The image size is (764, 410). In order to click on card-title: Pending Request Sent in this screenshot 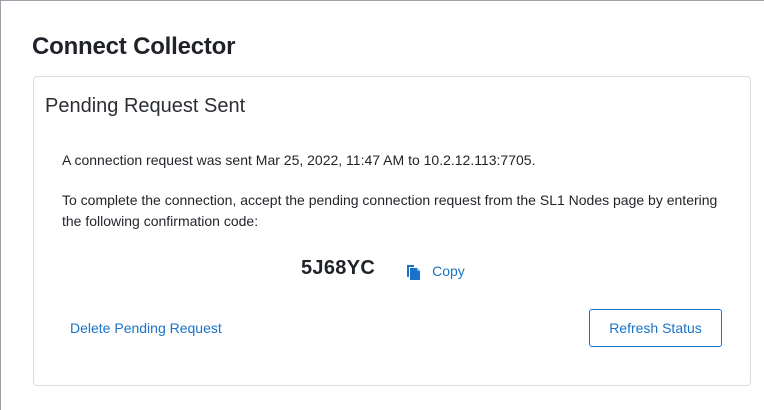, I will do `click(145, 106)`.